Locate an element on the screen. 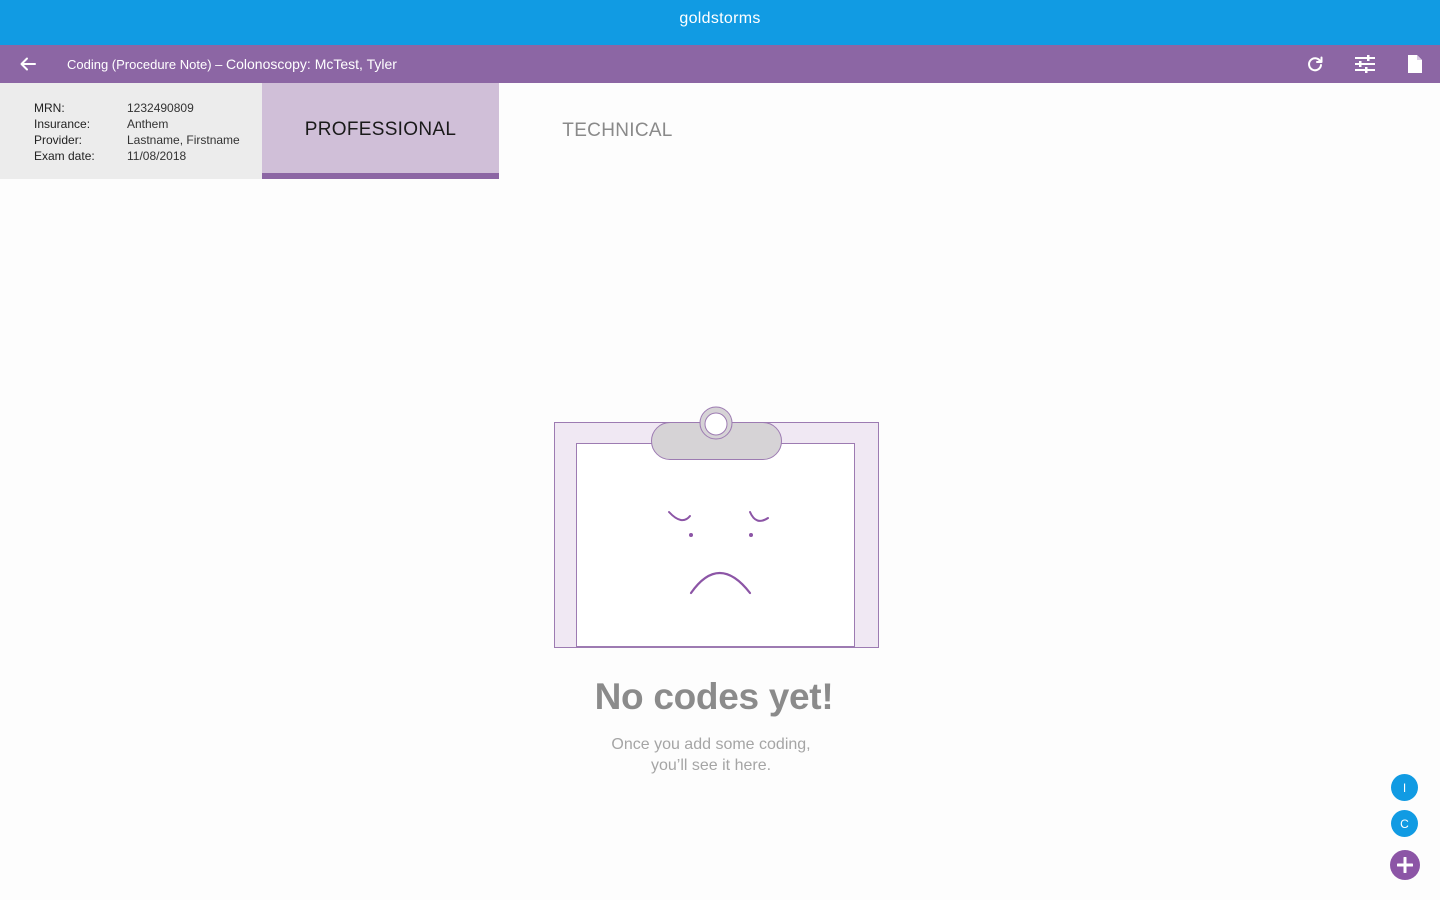  back-button is located at coordinates (27, 64).